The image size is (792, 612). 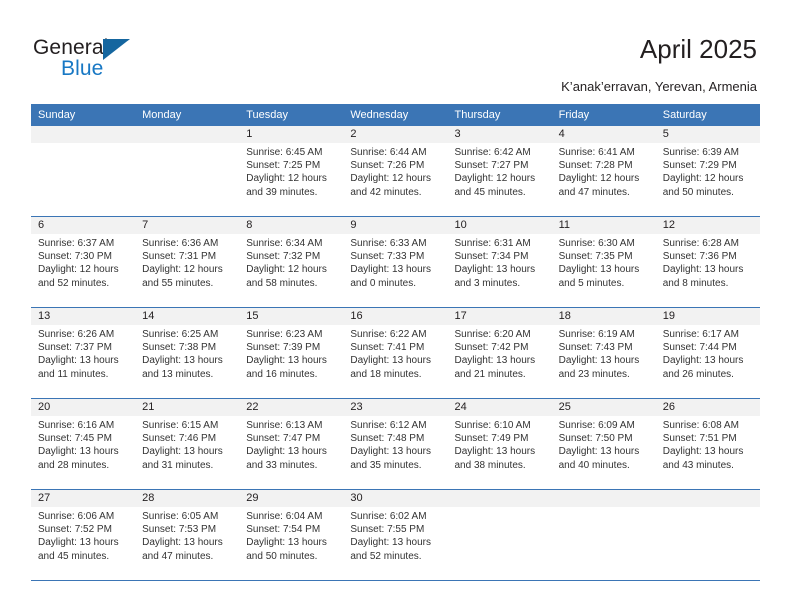 What do you see at coordinates (659, 86) in the screenshot?
I see `location-subtitle: K’anak’erravan, Yerevan, Armenia` at bounding box center [659, 86].